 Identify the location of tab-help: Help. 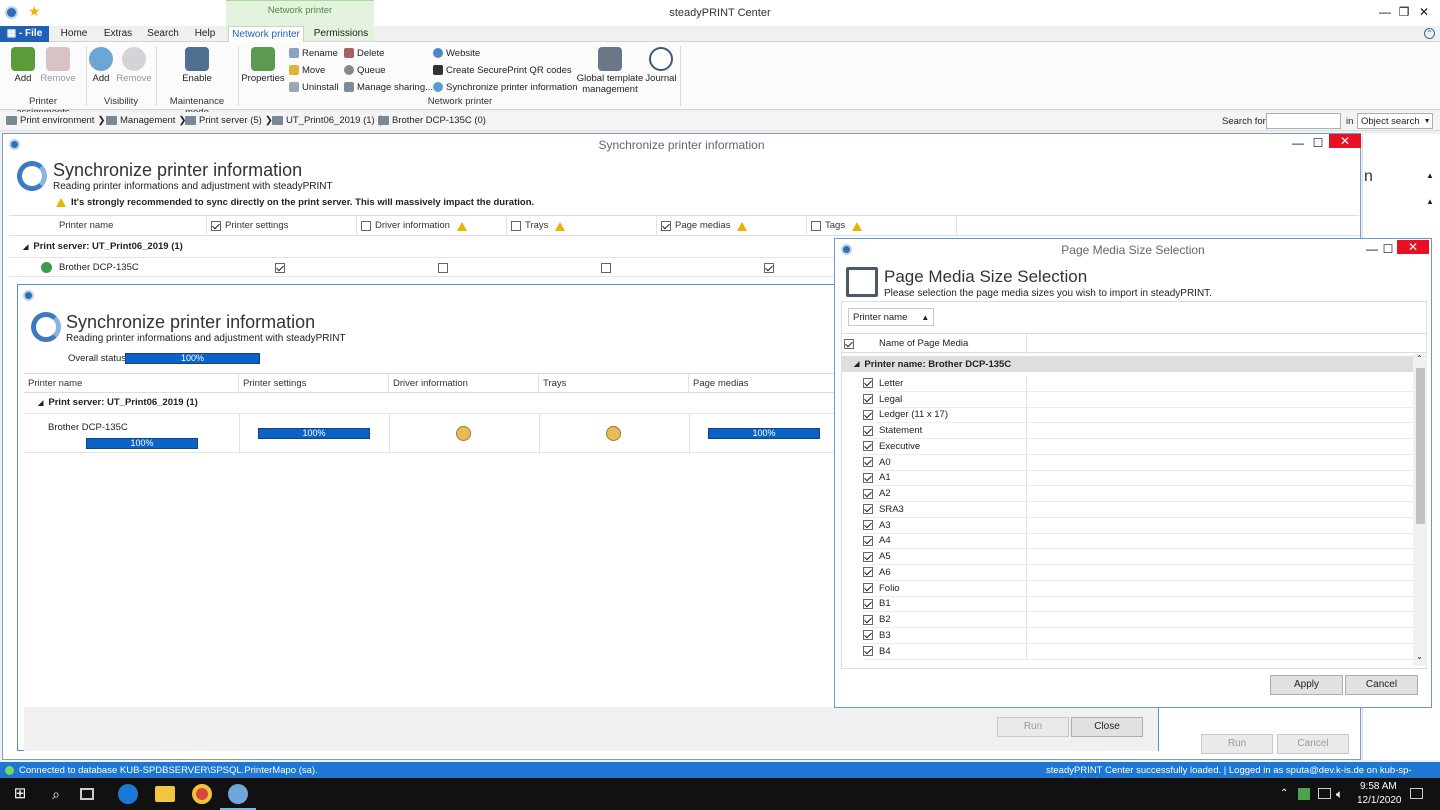
(205, 34).